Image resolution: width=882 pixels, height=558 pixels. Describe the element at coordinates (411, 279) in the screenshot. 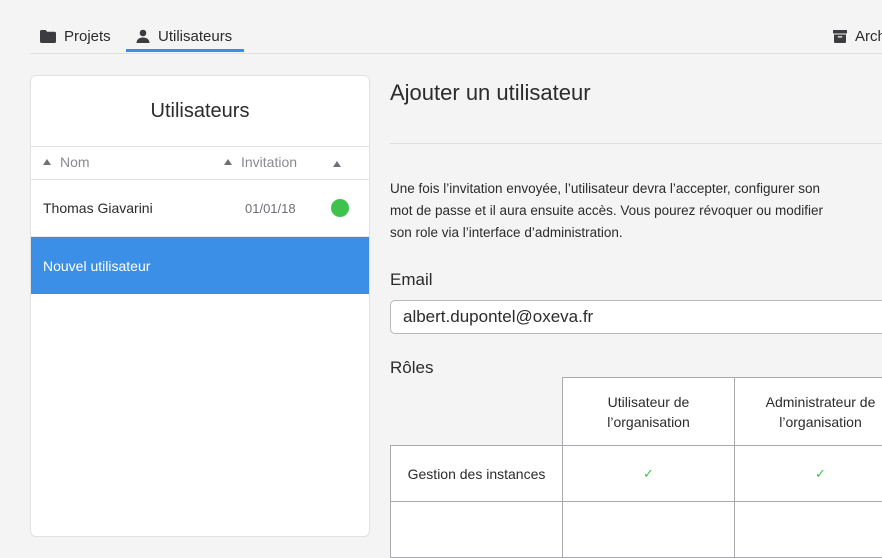

I see `email-label: Email` at that location.